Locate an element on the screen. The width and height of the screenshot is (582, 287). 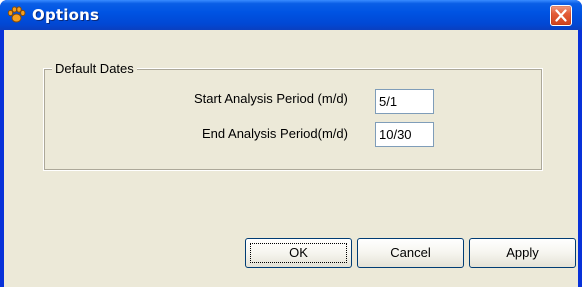
end-period-label: End Analysis Period(m/d) is located at coordinates (275, 133).